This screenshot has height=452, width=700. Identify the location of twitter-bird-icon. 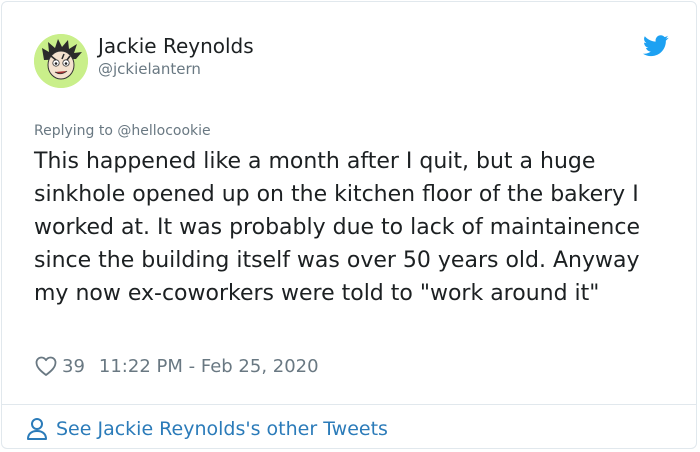
(656, 46).